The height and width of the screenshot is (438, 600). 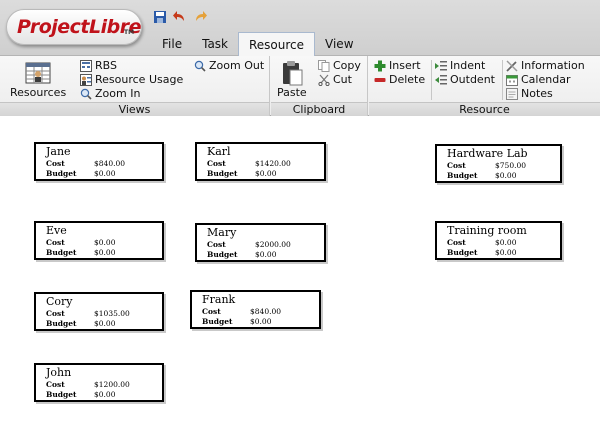 What do you see at coordinates (319, 109) in the screenshot?
I see `clipboard-group-label: Clipboard` at bounding box center [319, 109].